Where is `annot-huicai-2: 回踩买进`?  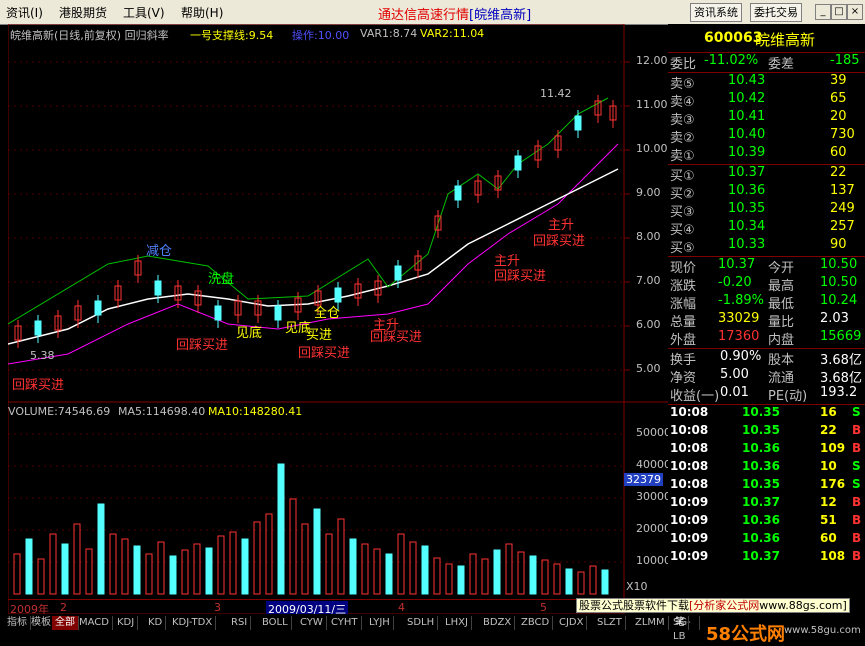
annot-huicai-2: 回踩买进 is located at coordinates (202, 345).